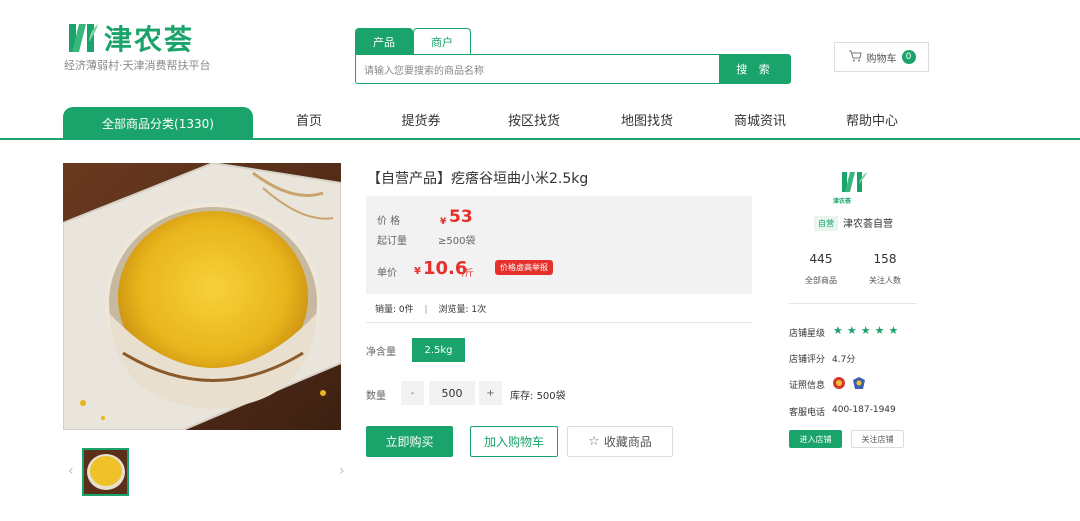  Describe the element at coordinates (457, 241) in the screenshot. I see `moq-value: ≥500袋` at that location.